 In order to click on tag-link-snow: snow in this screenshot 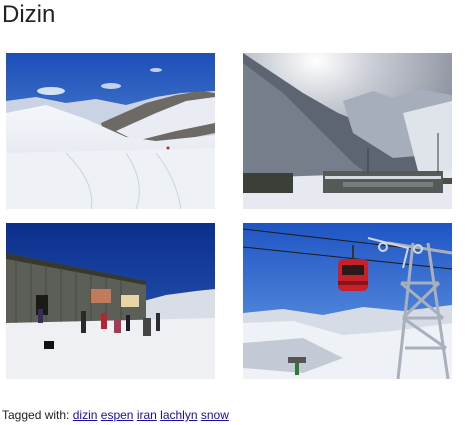, I will do `click(215, 415)`.